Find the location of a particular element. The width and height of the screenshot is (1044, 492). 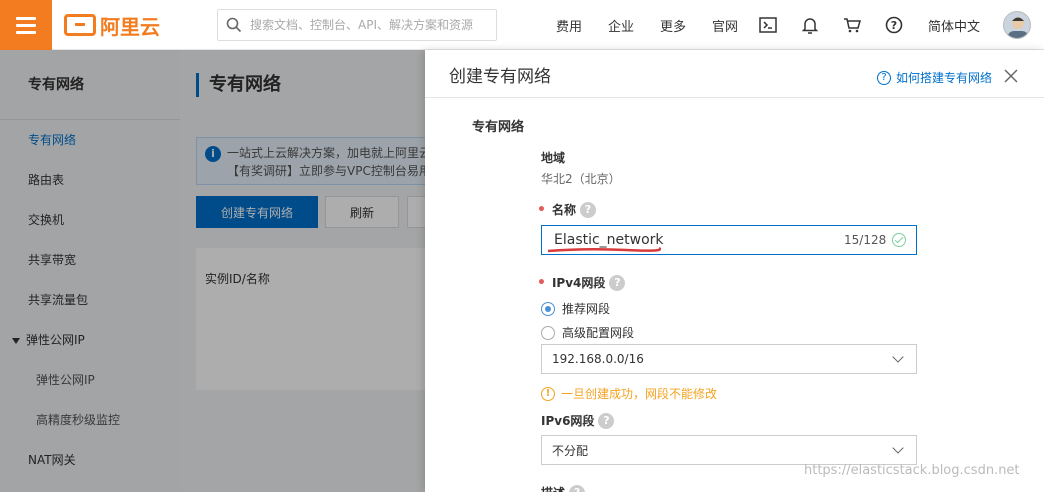

red-underline-annotation is located at coordinates (604, 250).